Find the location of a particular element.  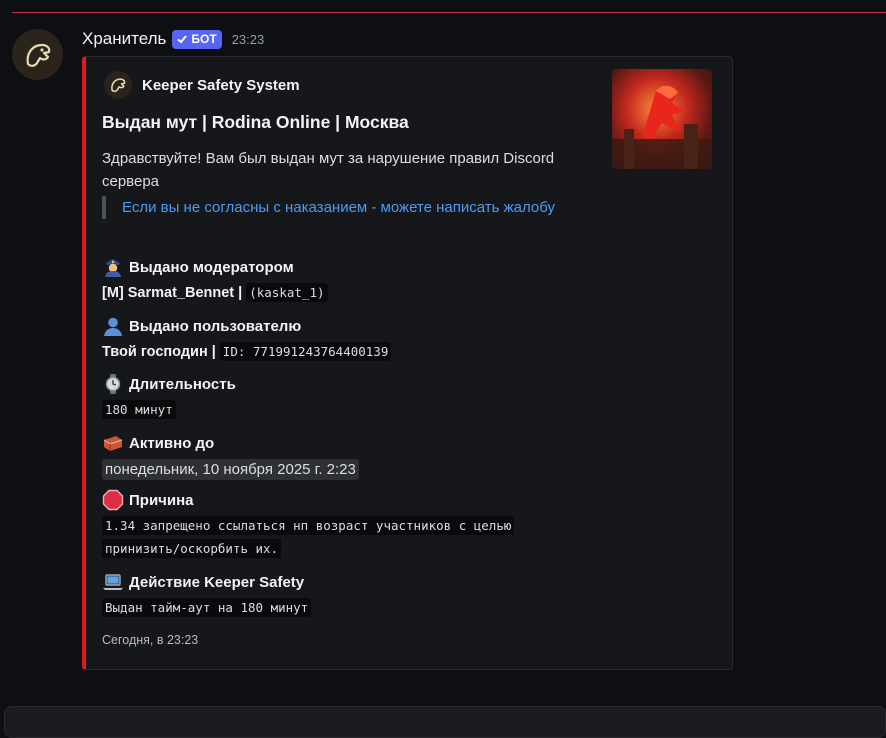

bot-badge-label: БОТ is located at coordinates (204, 39).